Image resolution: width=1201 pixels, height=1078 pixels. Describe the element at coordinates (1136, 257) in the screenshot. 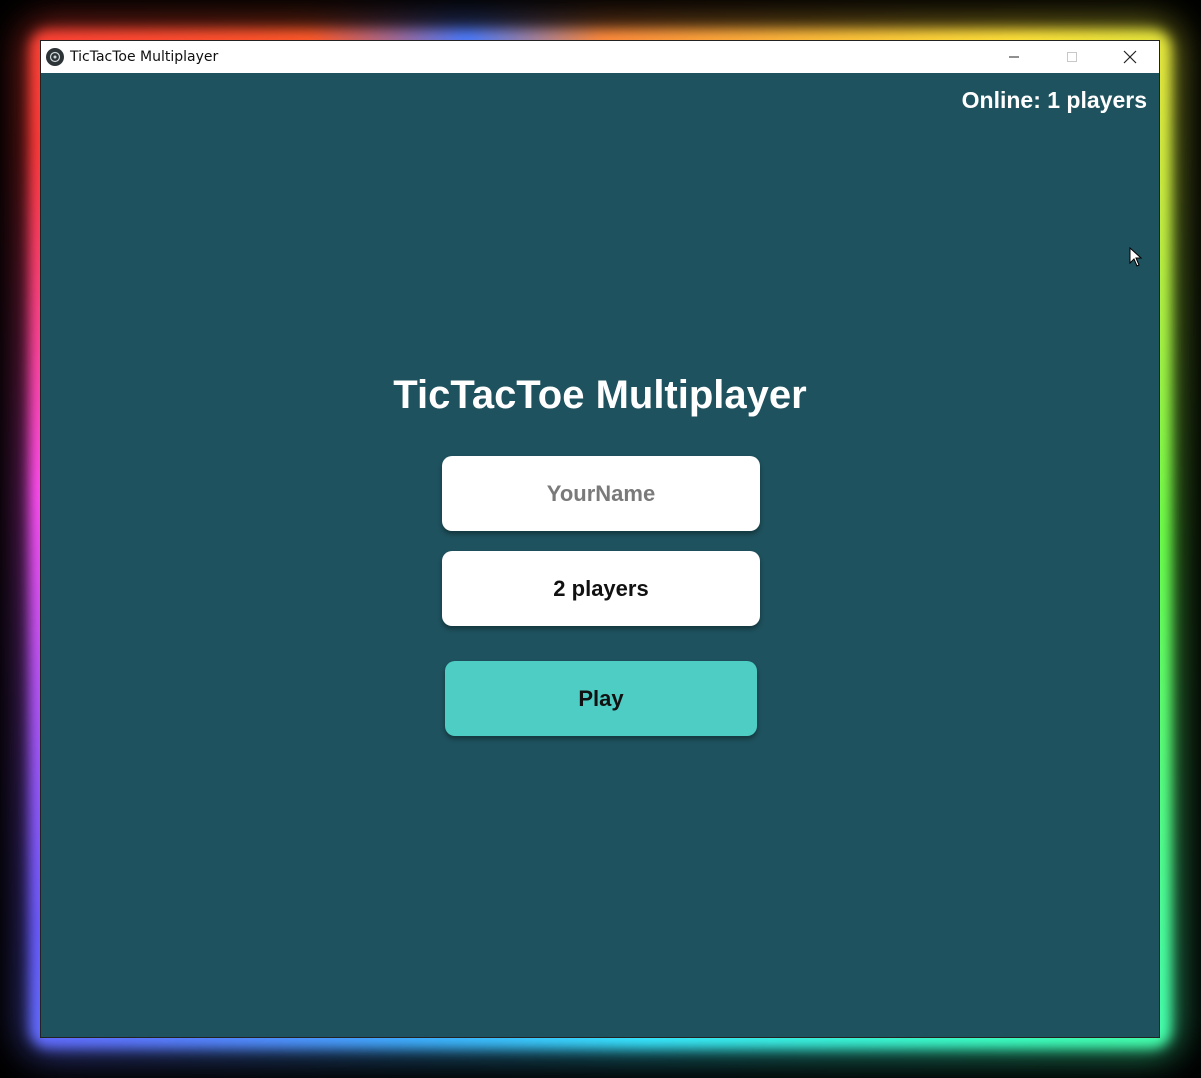

I see `mouse-cursor-icon` at that location.